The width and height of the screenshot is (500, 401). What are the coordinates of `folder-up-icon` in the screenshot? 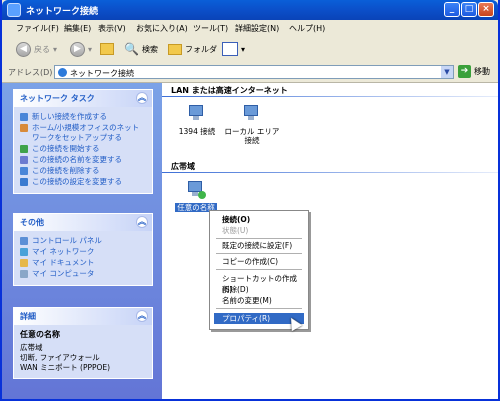 It's located at (107, 49).